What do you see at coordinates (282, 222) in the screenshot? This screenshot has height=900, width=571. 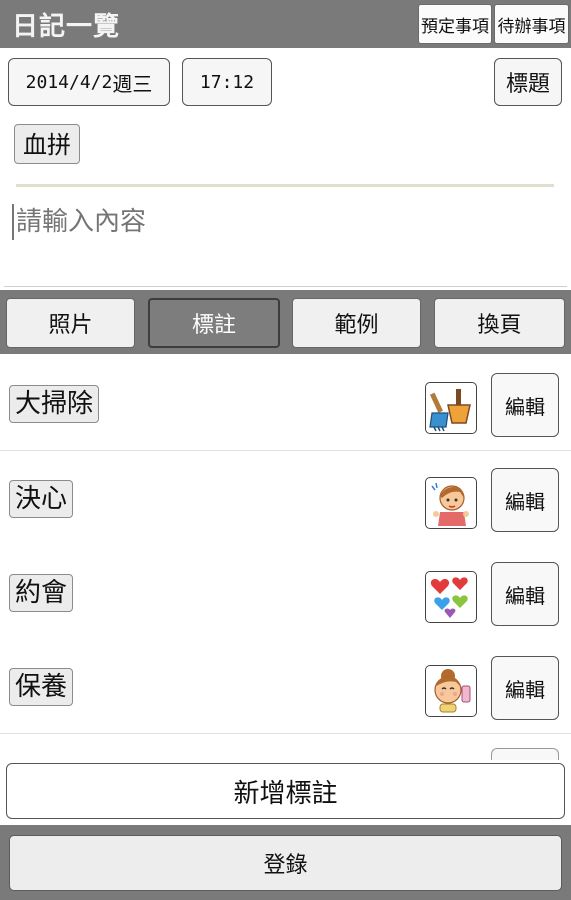 I see `content-input` at bounding box center [282, 222].